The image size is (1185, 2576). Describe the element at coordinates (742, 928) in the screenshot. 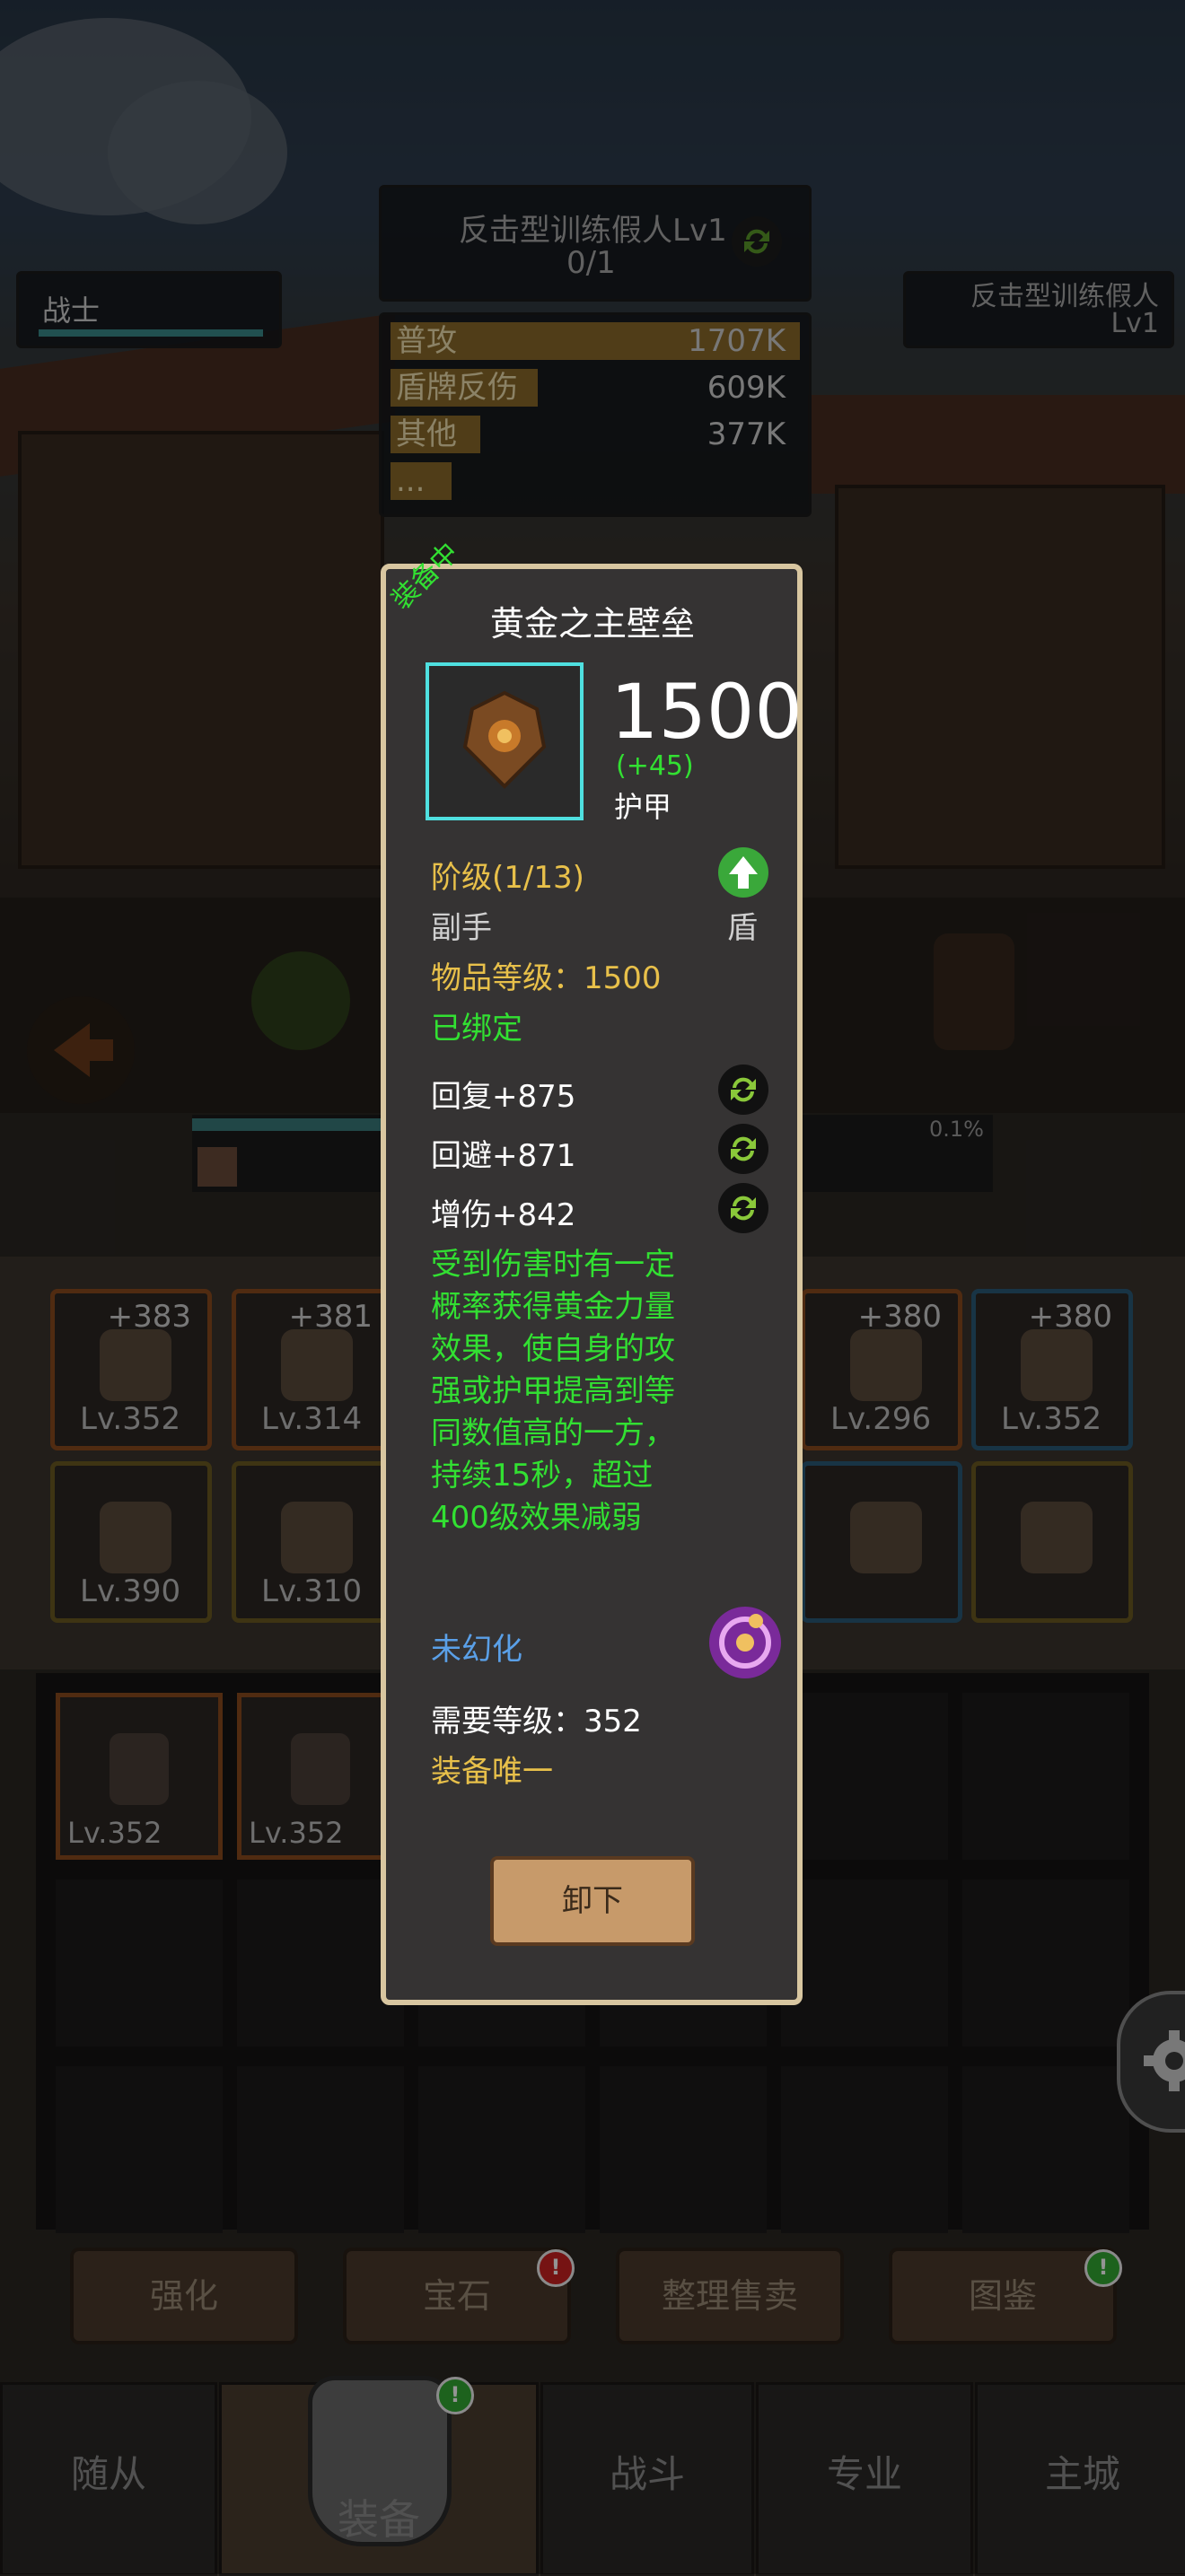

I see `sub-type: 盾` at that location.